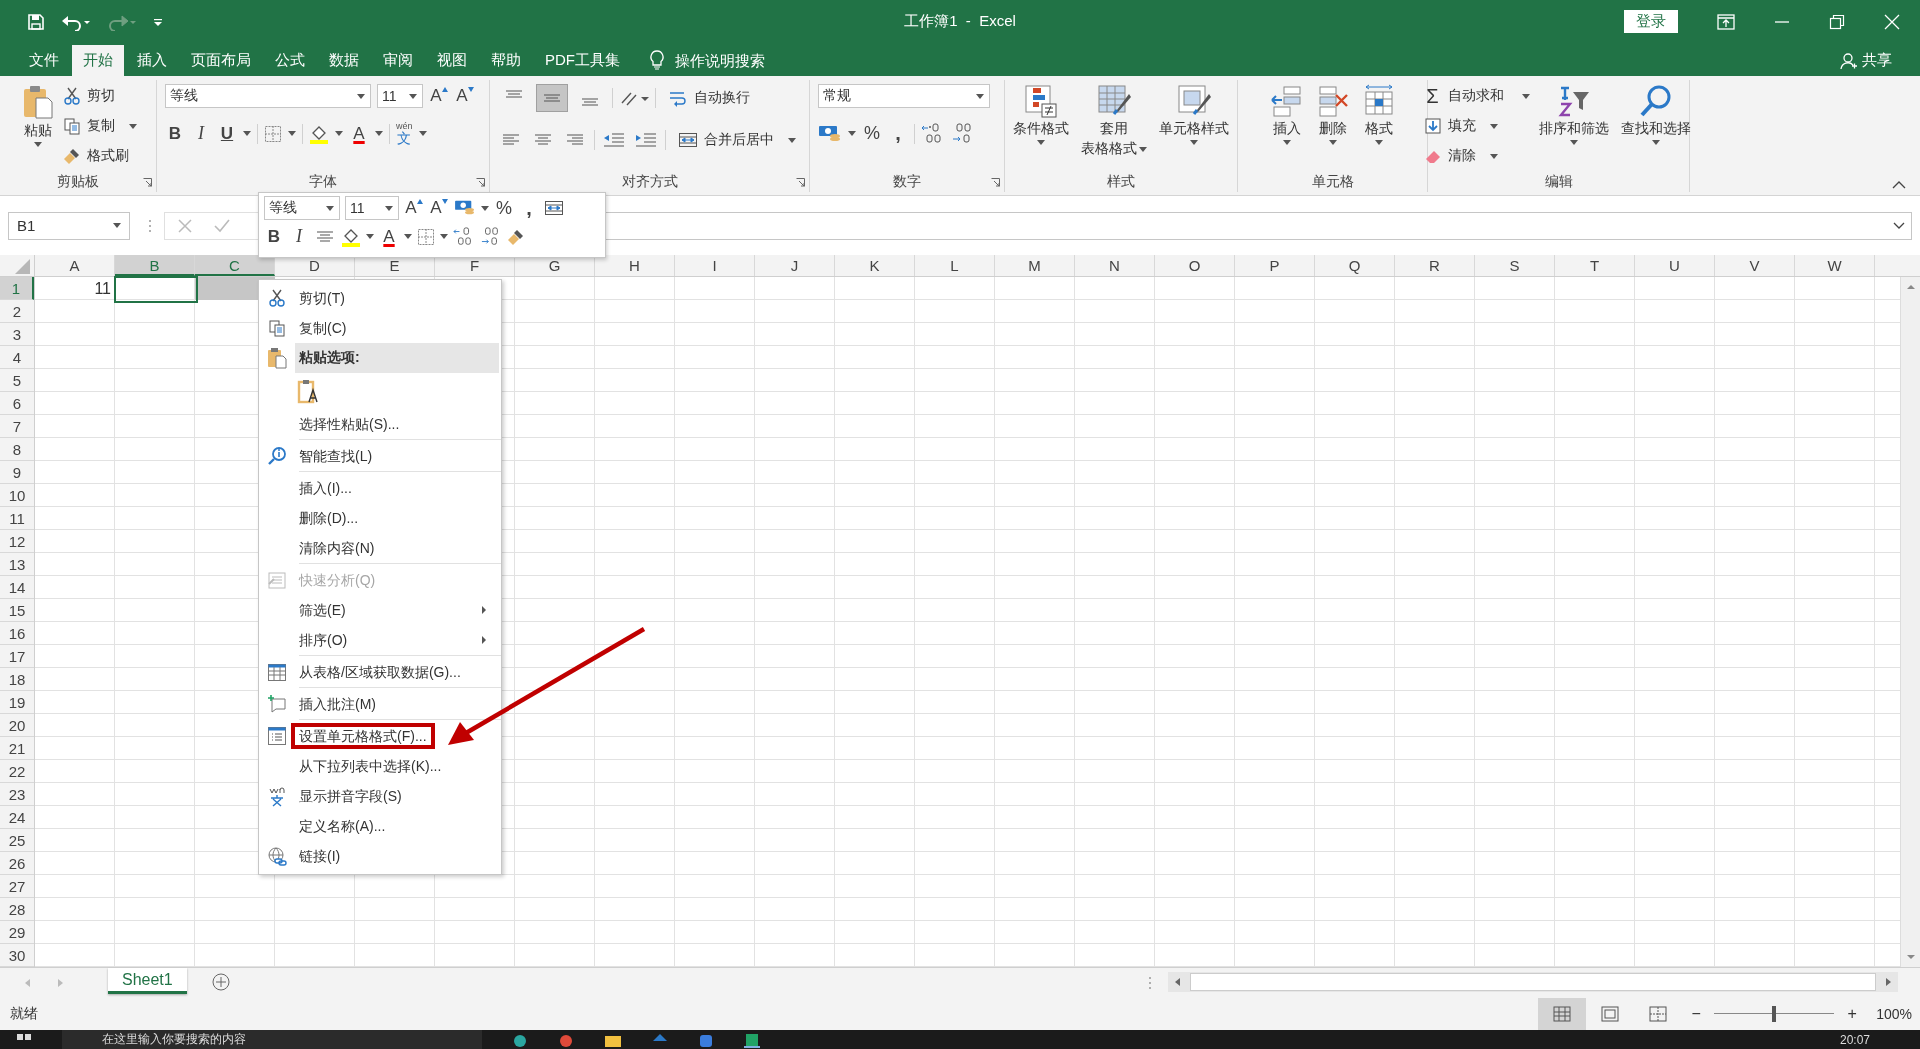  I want to click on ribbon-tab: 帮助, so click(506, 60).